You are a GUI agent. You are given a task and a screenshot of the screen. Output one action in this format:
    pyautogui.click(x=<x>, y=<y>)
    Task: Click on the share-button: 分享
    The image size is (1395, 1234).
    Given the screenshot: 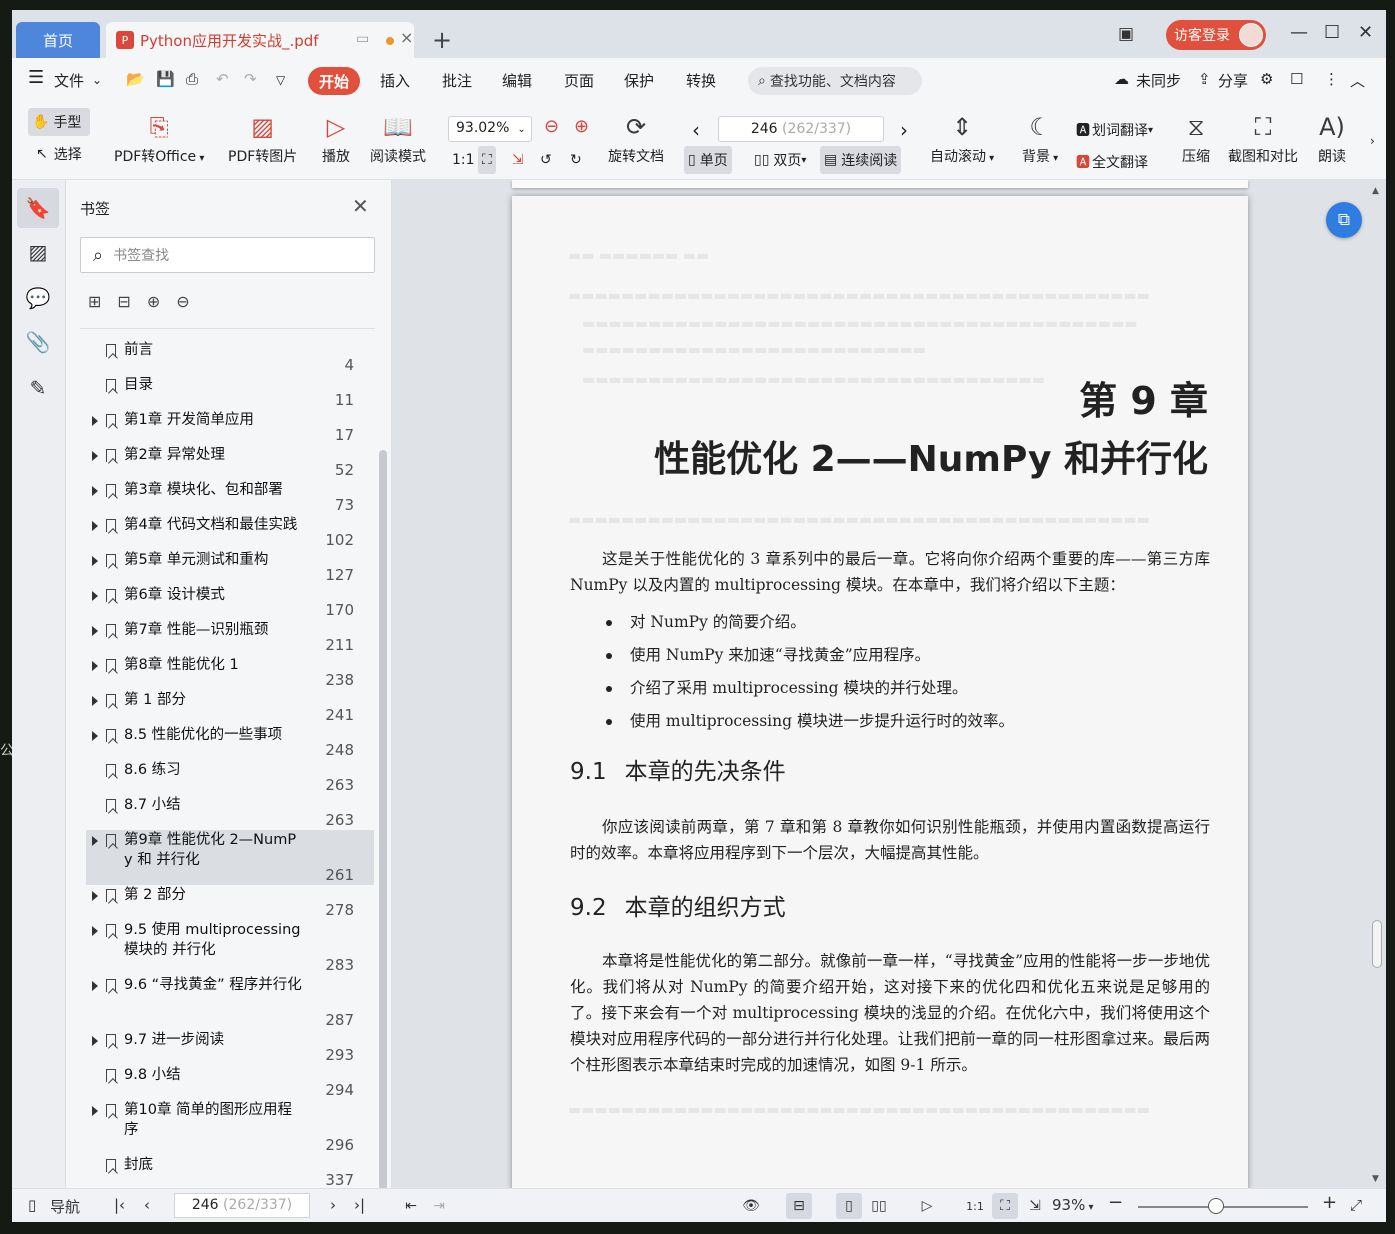 What is the action you would take?
    pyautogui.click(x=1233, y=80)
    